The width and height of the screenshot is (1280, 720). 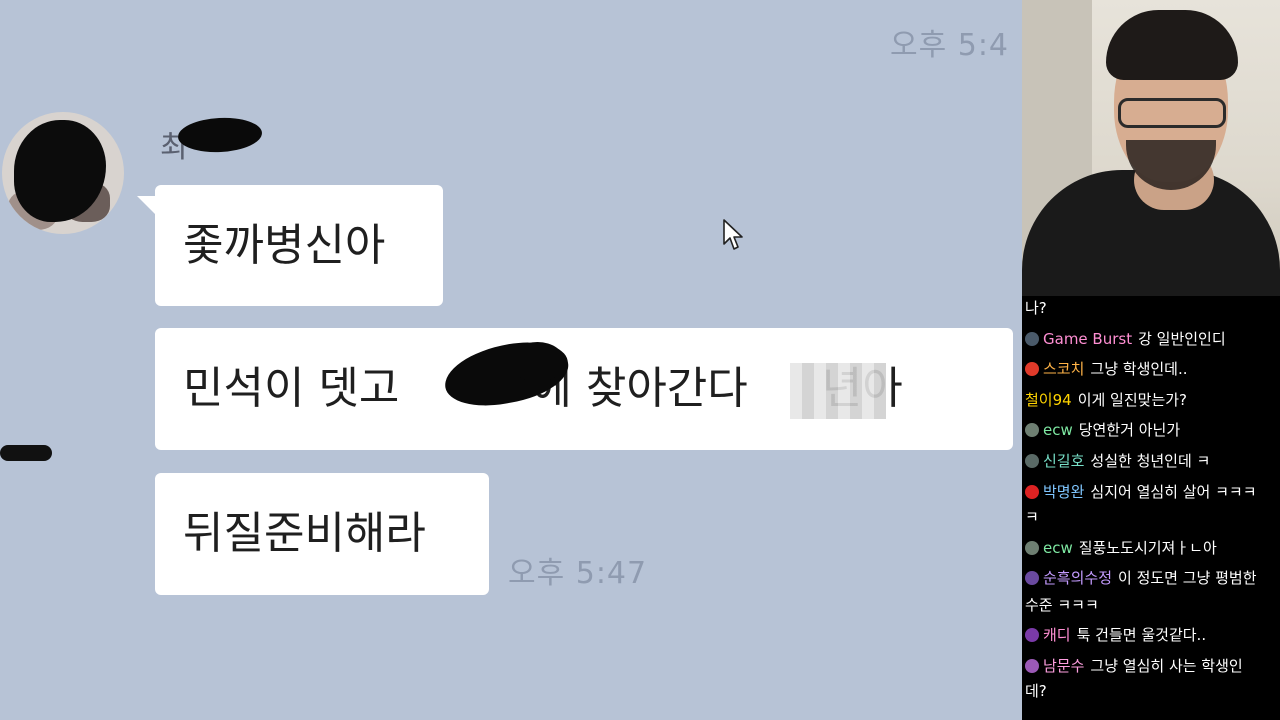 I want to click on chat-username: 신길호, so click(x=1063, y=461).